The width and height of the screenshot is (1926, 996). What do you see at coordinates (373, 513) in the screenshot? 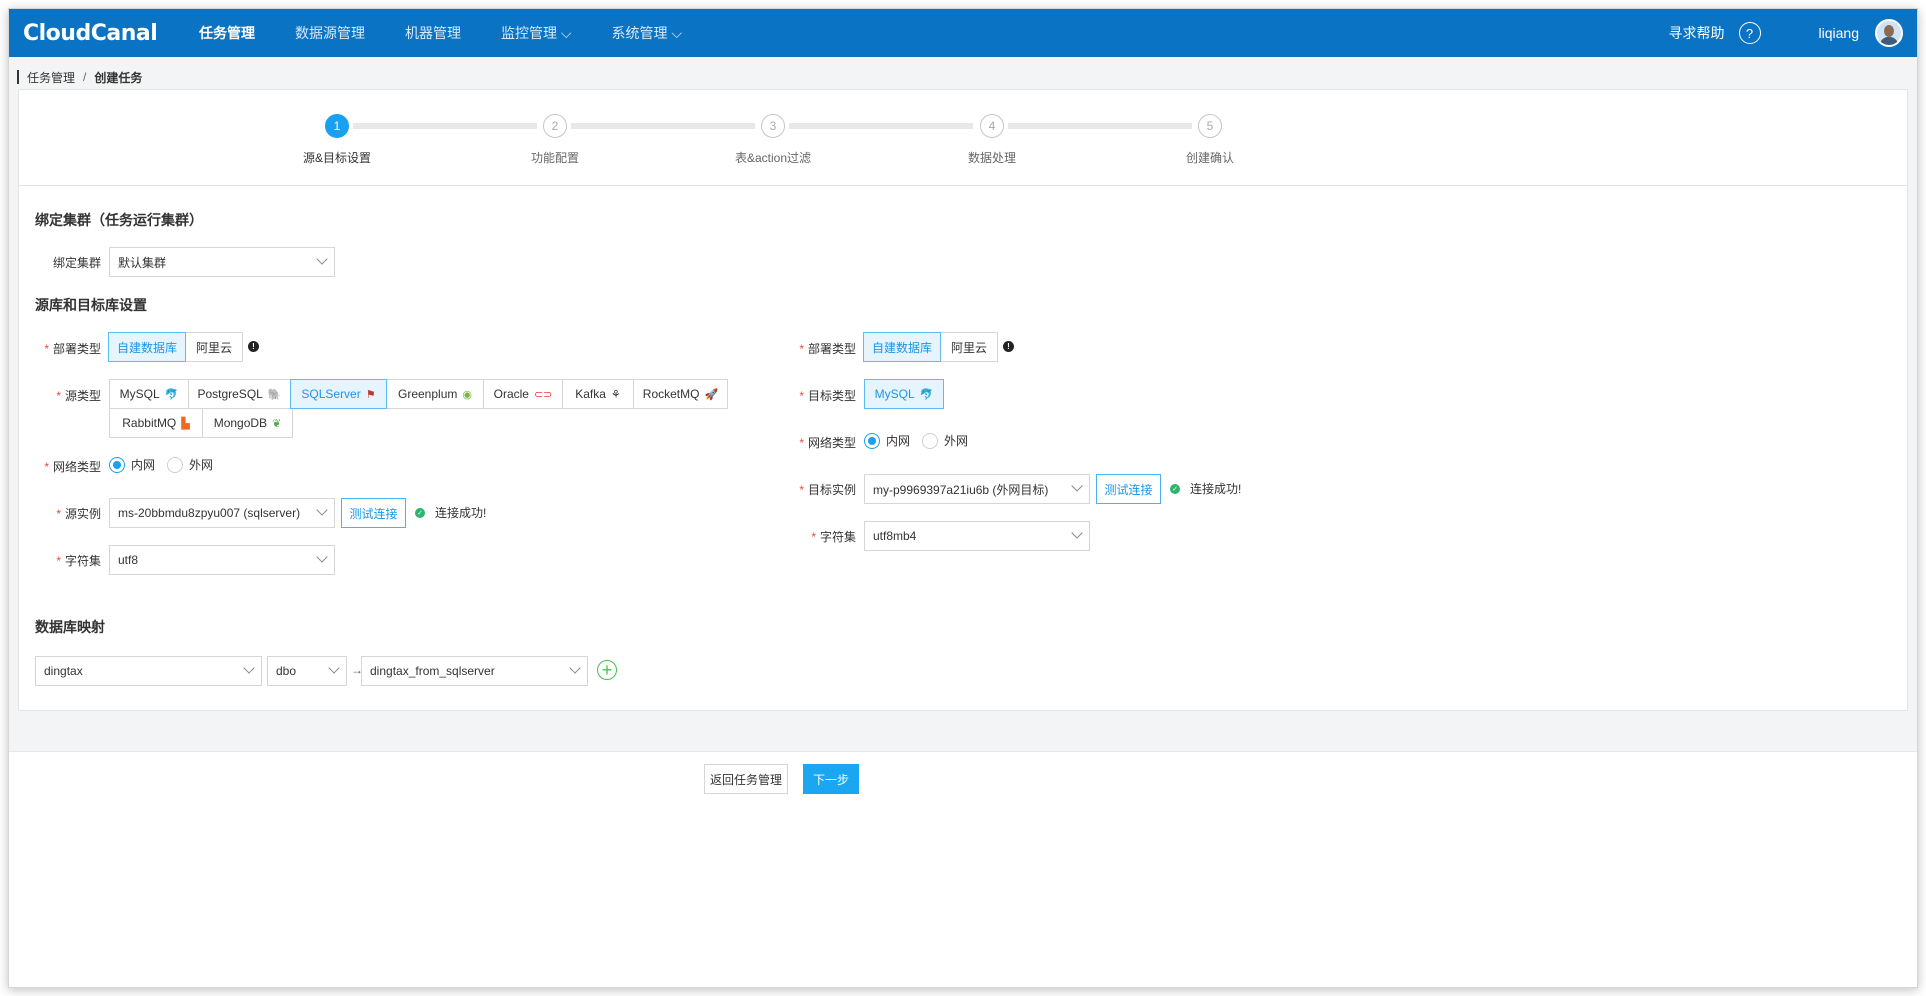
I see `source-test-connection-button: 测试连接` at bounding box center [373, 513].